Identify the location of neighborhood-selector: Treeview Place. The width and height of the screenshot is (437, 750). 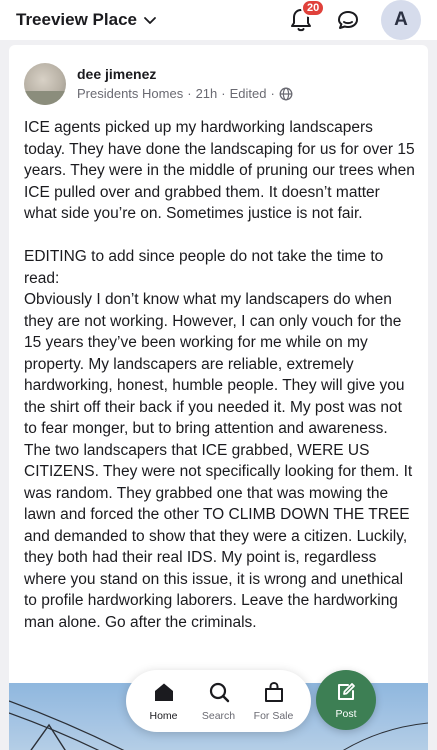
(86, 20).